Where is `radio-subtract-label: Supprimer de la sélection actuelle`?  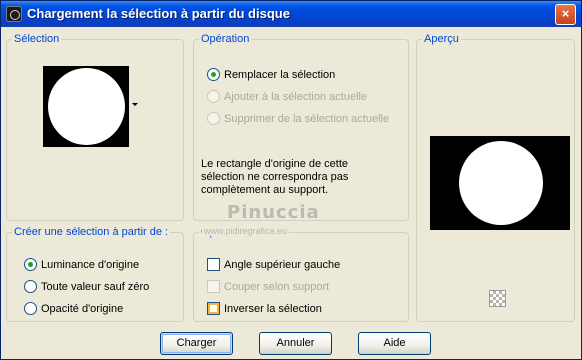 radio-subtract-label: Supprimer de la sélection actuelle is located at coordinates (307, 118).